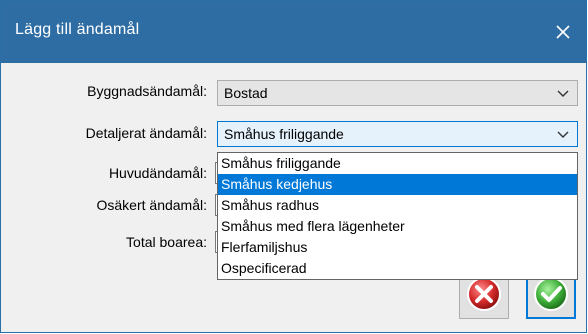 The width and height of the screenshot is (588, 334). What do you see at coordinates (246, 93) in the screenshot?
I see `building-purpose-value: Bostad` at bounding box center [246, 93].